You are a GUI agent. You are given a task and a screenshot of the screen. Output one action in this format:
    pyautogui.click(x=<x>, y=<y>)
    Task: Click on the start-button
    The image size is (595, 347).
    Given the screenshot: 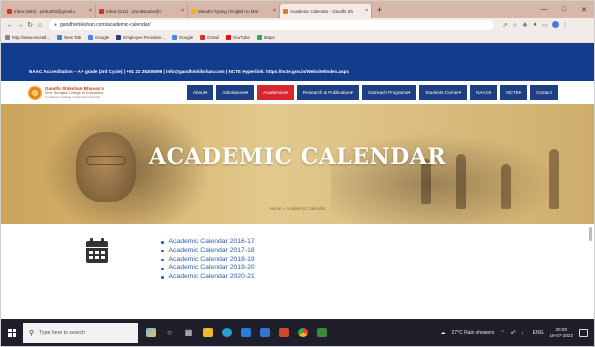 What is the action you would take?
    pyautogui.click(x=12, y=332)
    